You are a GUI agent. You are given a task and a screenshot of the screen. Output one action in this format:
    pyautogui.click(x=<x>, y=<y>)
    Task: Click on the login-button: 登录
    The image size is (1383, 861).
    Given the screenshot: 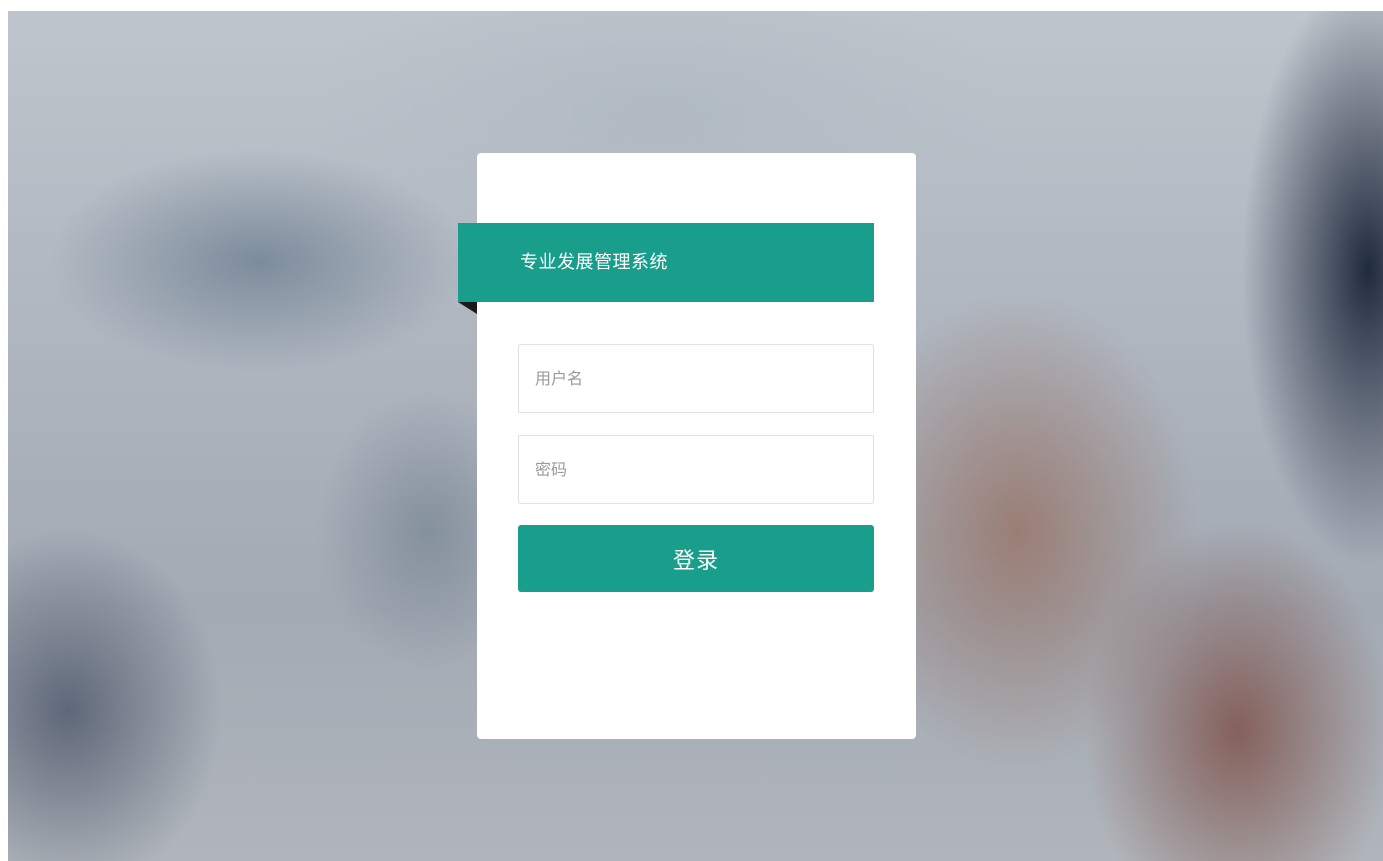 What is the action you would take?
    pyautogui.click(x=696, y=558)
    